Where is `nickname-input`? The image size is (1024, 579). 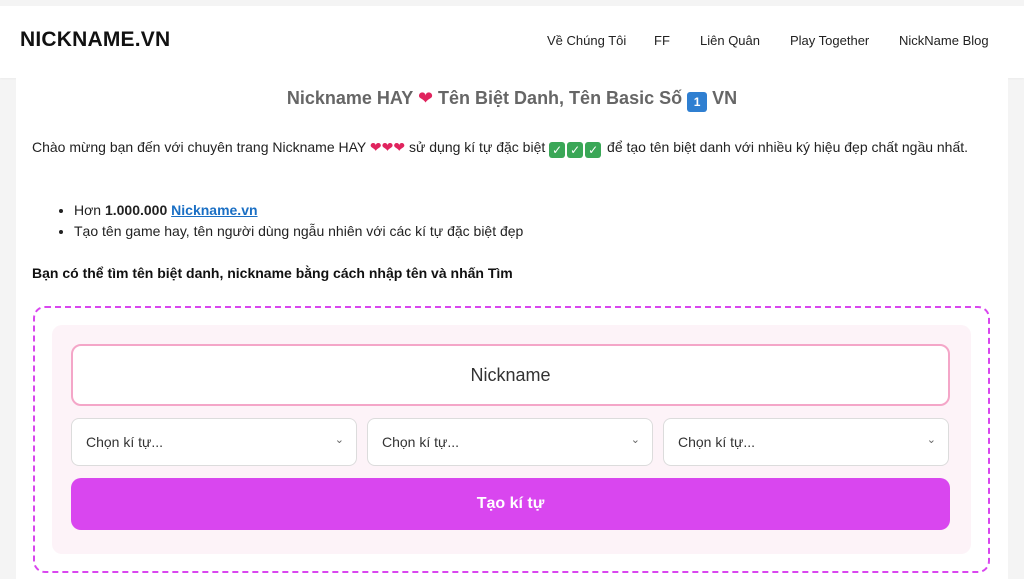
nickname-input is located at coordinates (510, 375).